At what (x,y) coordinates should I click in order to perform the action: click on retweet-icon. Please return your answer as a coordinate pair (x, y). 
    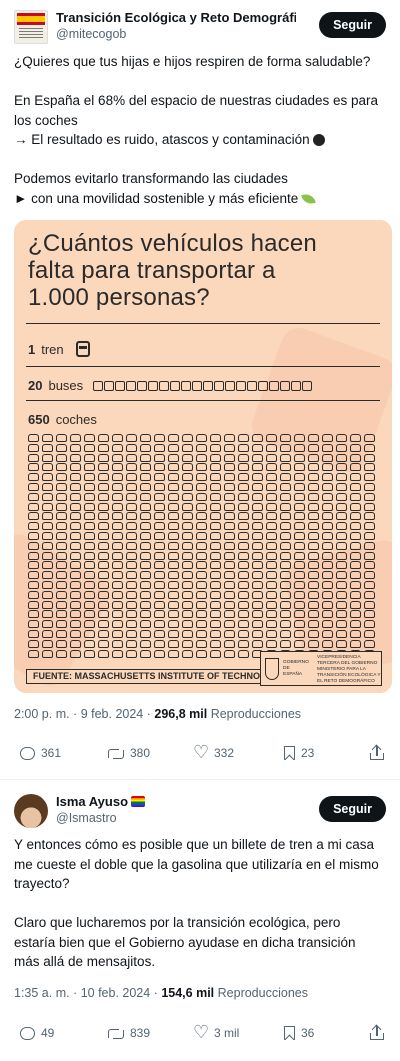
    Looking at the image, I should click on (116, 753).